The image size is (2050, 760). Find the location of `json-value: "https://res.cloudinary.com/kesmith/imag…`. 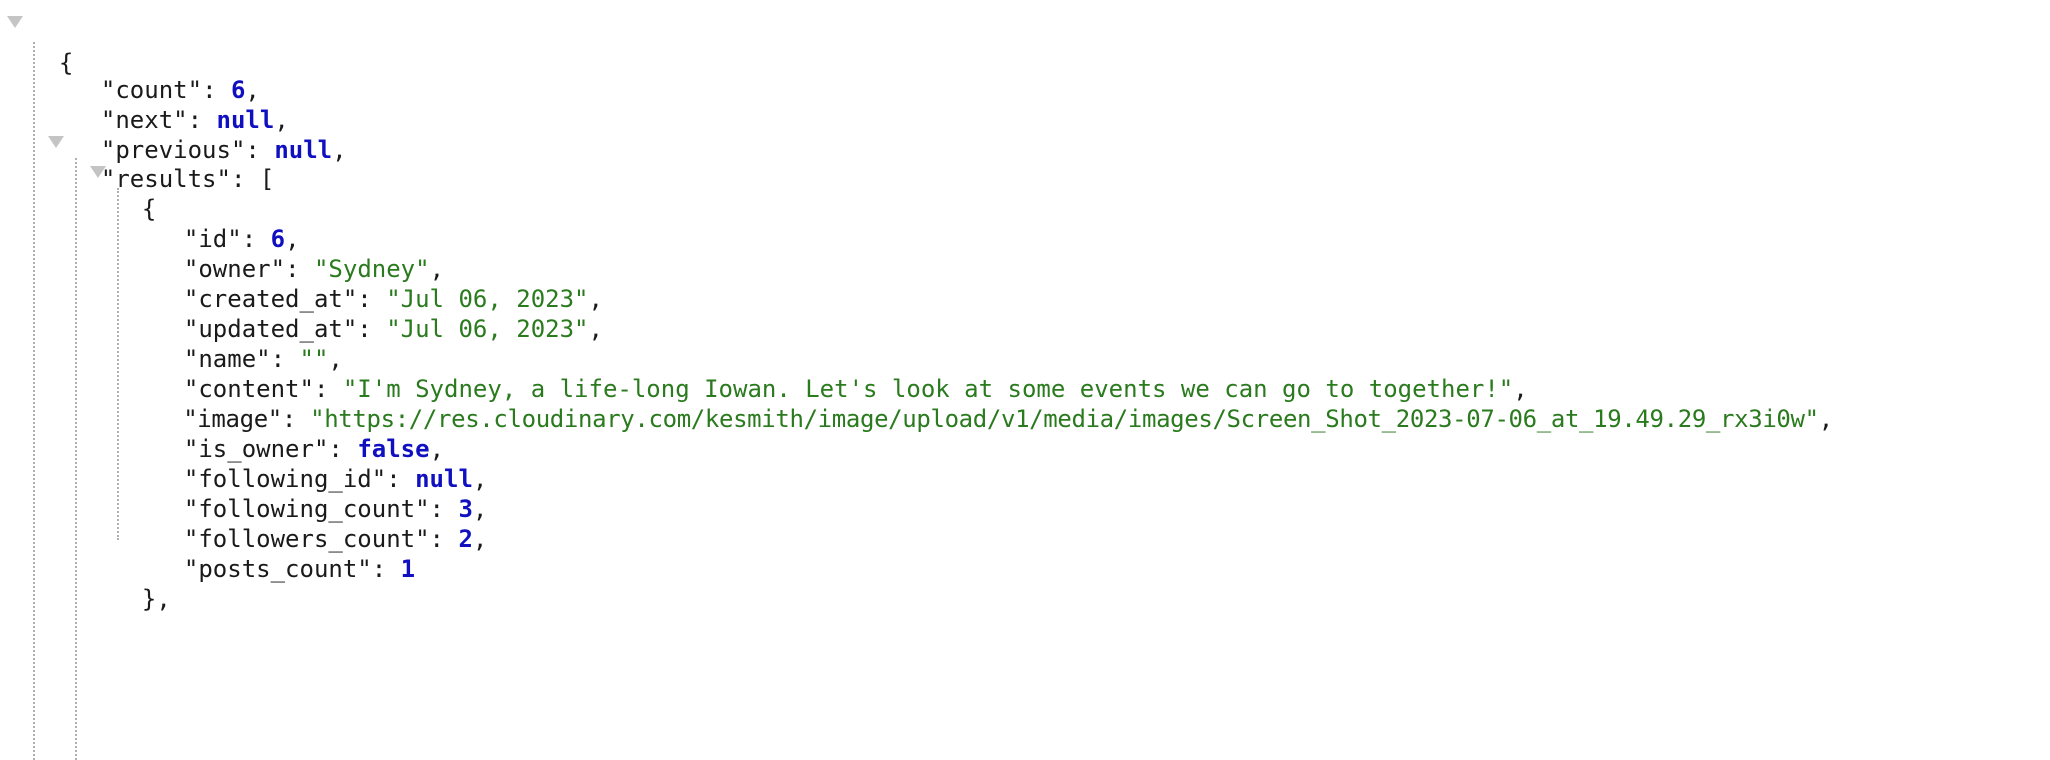

json-value: "https://res.cloudinary.com/kesmith/imag… is located at coordinates (1064, 419).